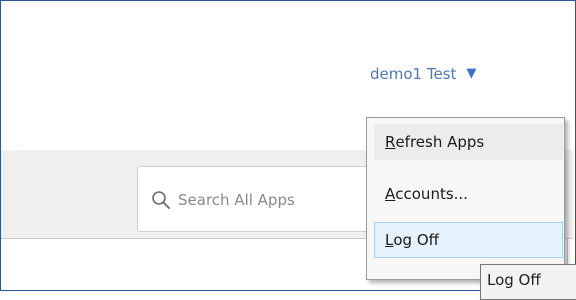 The height and width of the screenshot is (300, 576). What do you see at coordinates (277, 200) in the screenshot?
I see `search-input` at bounding box center [277, 200].